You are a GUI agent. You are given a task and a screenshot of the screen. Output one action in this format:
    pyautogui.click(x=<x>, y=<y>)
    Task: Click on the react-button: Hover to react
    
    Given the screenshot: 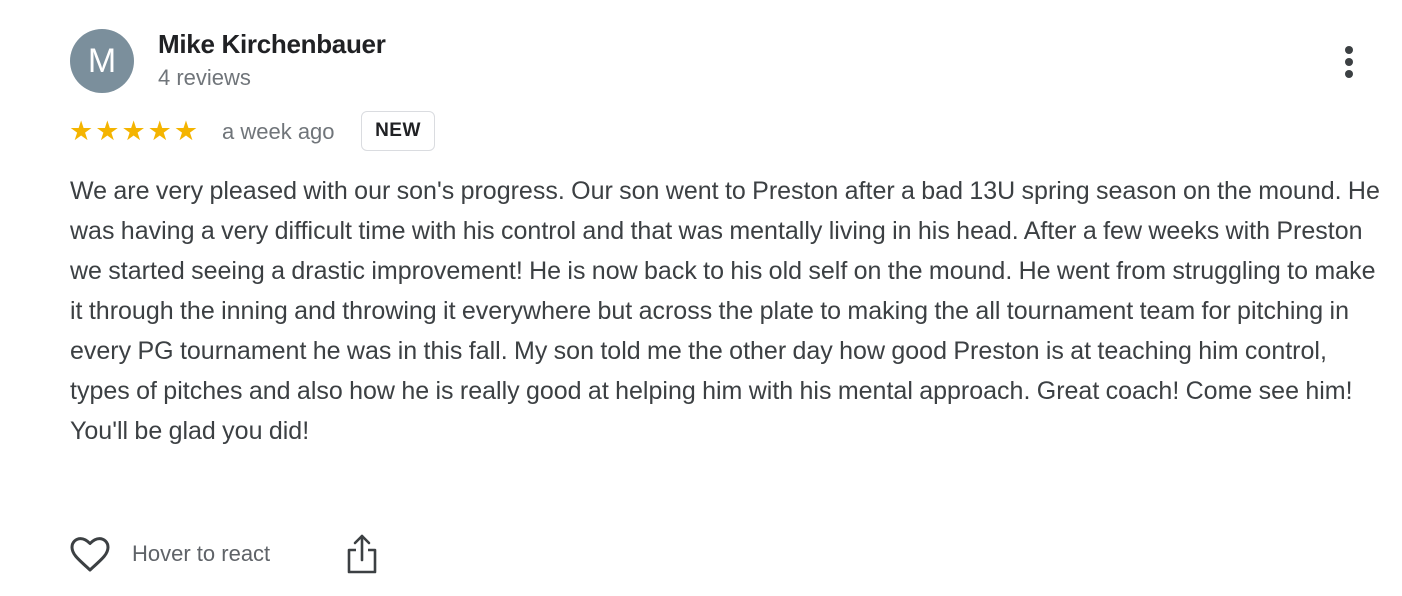 What is the action you would take?
    pyautogui.click(x=169, y=554)
    